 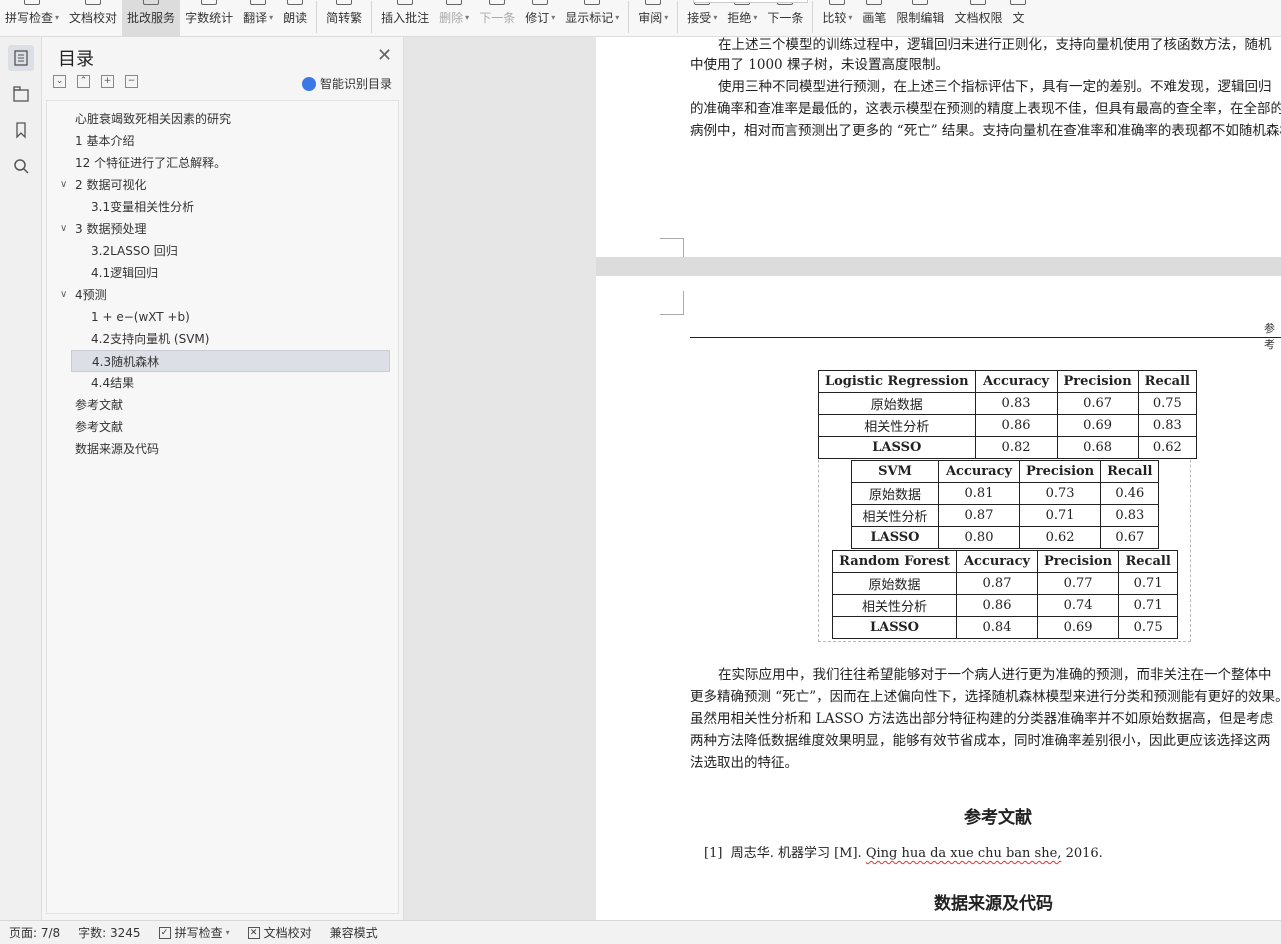 What do you see at coordinates (230, 361) in the screenshot?
I see `toc-item: 4.3随机森林` at bounding box center [230, 361].